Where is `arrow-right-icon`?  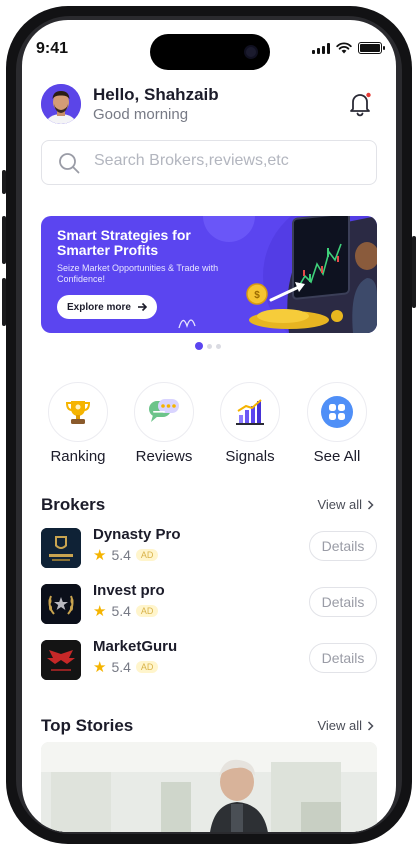
arrow-right-icon is located at coordinates (142, 307).